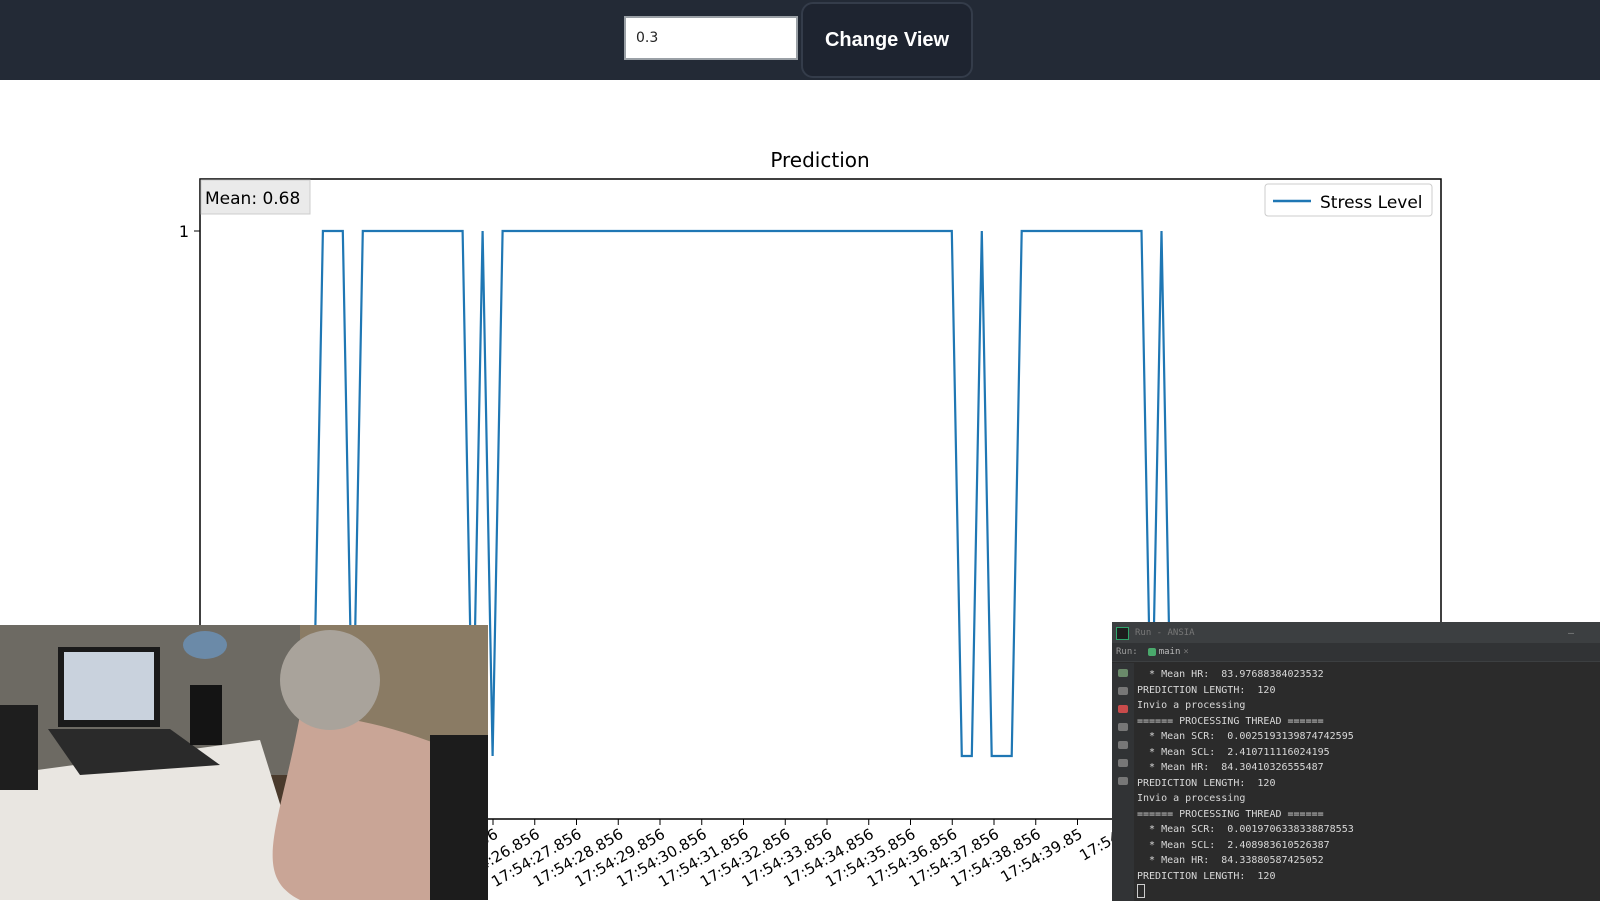 This screenshot has height=901, width=1600. I want to click on tab-main-label: main, so click(1169, 652).